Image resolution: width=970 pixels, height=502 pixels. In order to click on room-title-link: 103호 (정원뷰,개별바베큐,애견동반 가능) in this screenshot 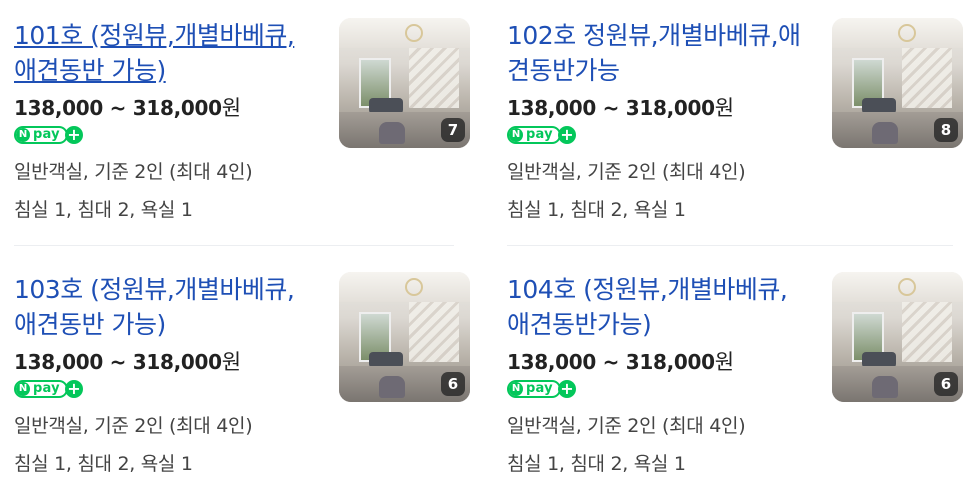, I will do `click(164, 307)`.